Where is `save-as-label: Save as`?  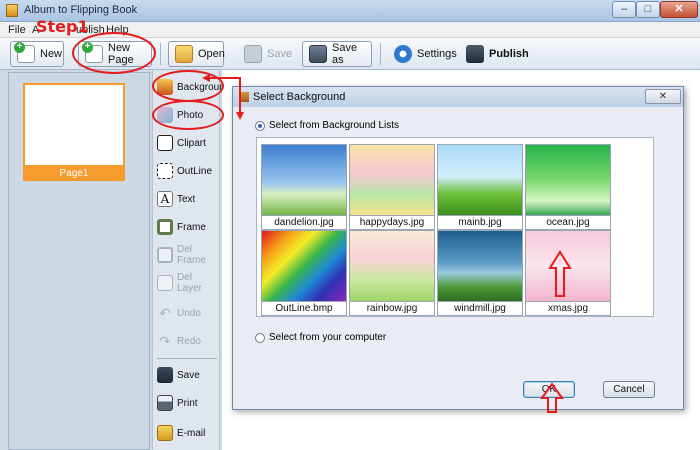 save-as-label: Save as is located at coordinates (345, 54).